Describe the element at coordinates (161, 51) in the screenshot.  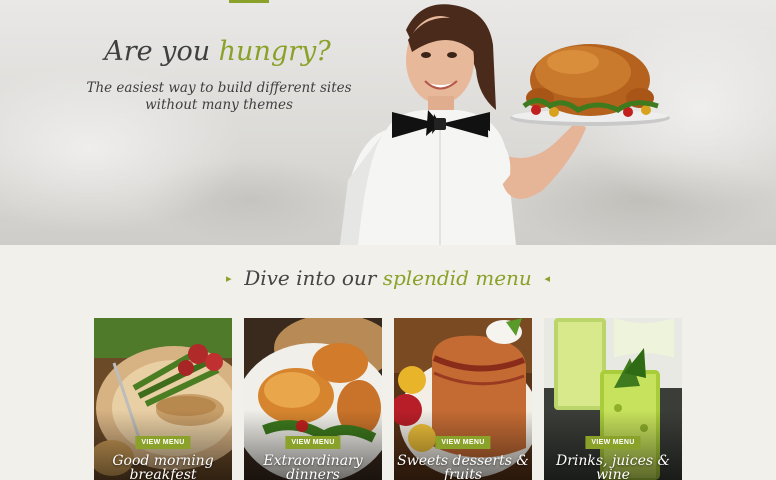
I see `hero-title-text: Are you` at that location.